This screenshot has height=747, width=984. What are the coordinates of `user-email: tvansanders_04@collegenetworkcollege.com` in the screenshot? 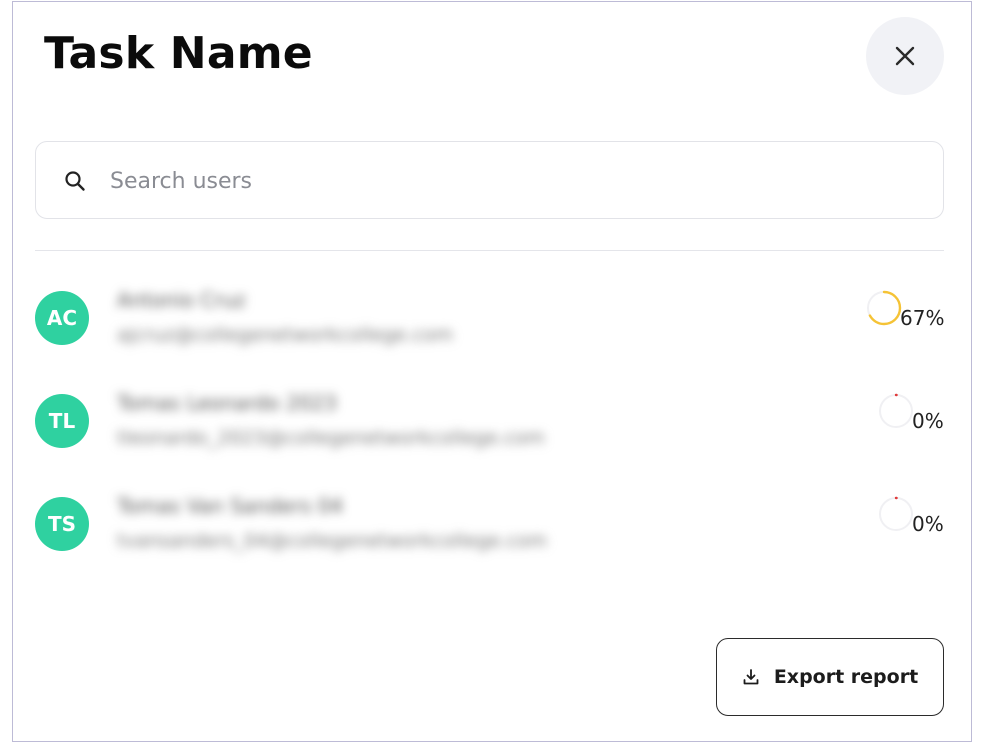 It's located at (332, 541).